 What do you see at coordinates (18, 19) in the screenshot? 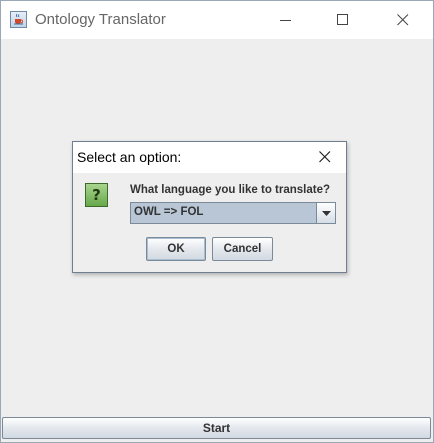
I see `java-cup-icon` at bounding box center [18, 19].